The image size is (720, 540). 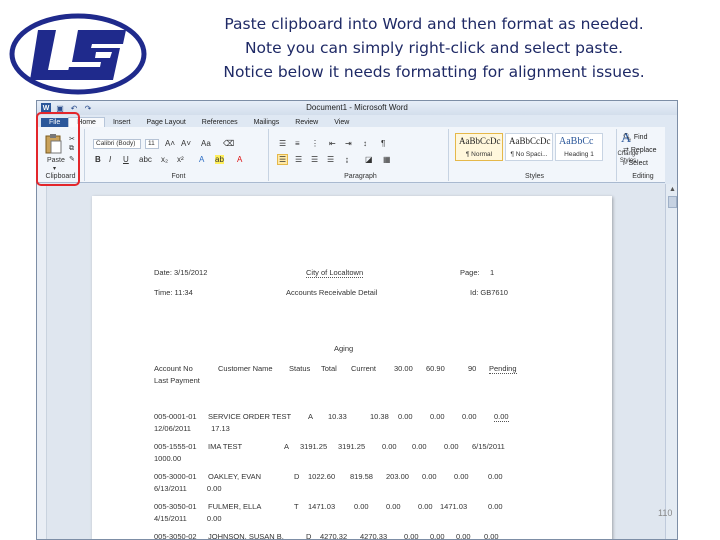 What do you see at coordinates (472, 368) in the screenshot?
I see `header-90: 90` at bounding box center [472, 368].